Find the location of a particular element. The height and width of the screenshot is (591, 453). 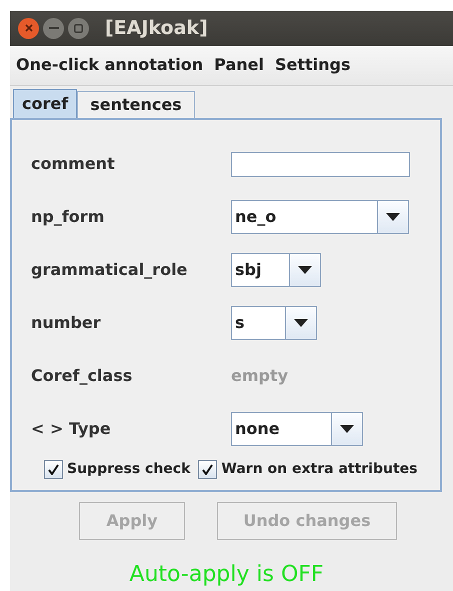

status-text: Auto-apply is OFF is located at coordinates (226, 575).